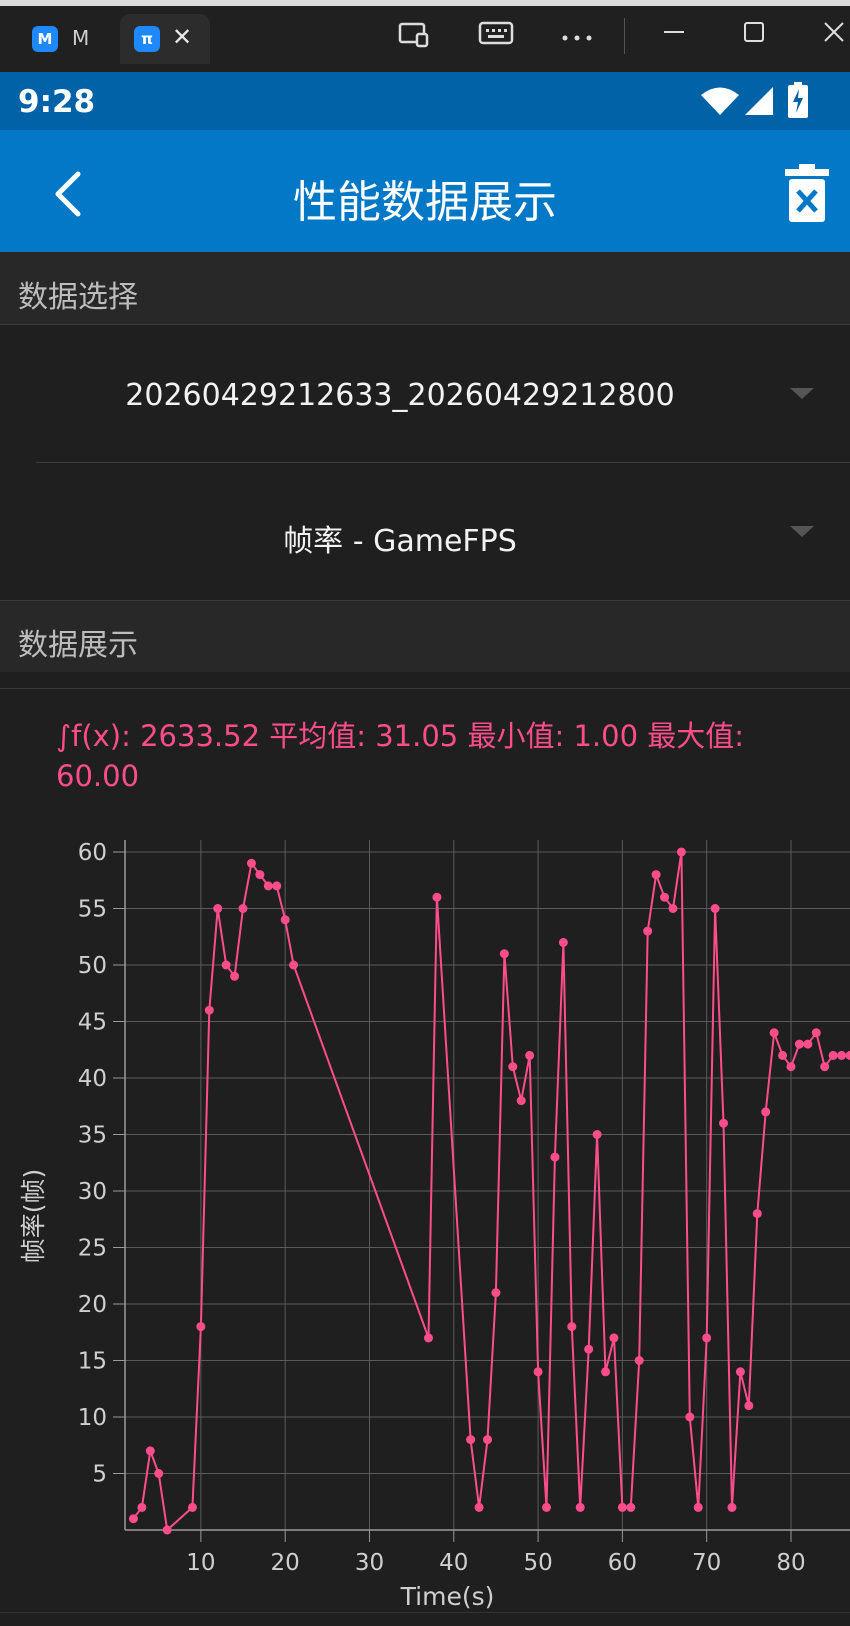 Image resolution: width=850 pixels, height=1626 pixels. I want to click on x-axis-title: Time(s), so click(447, 1596).